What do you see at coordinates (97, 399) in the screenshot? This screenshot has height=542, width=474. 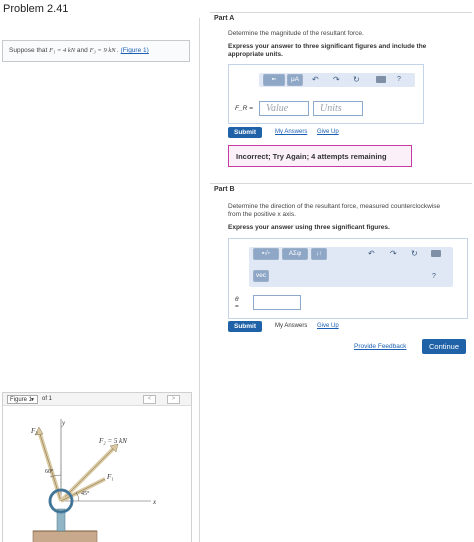 I see `figure-toolbar: Figure 1 ▼ of 1 < >` at bounding box center [97, 399].